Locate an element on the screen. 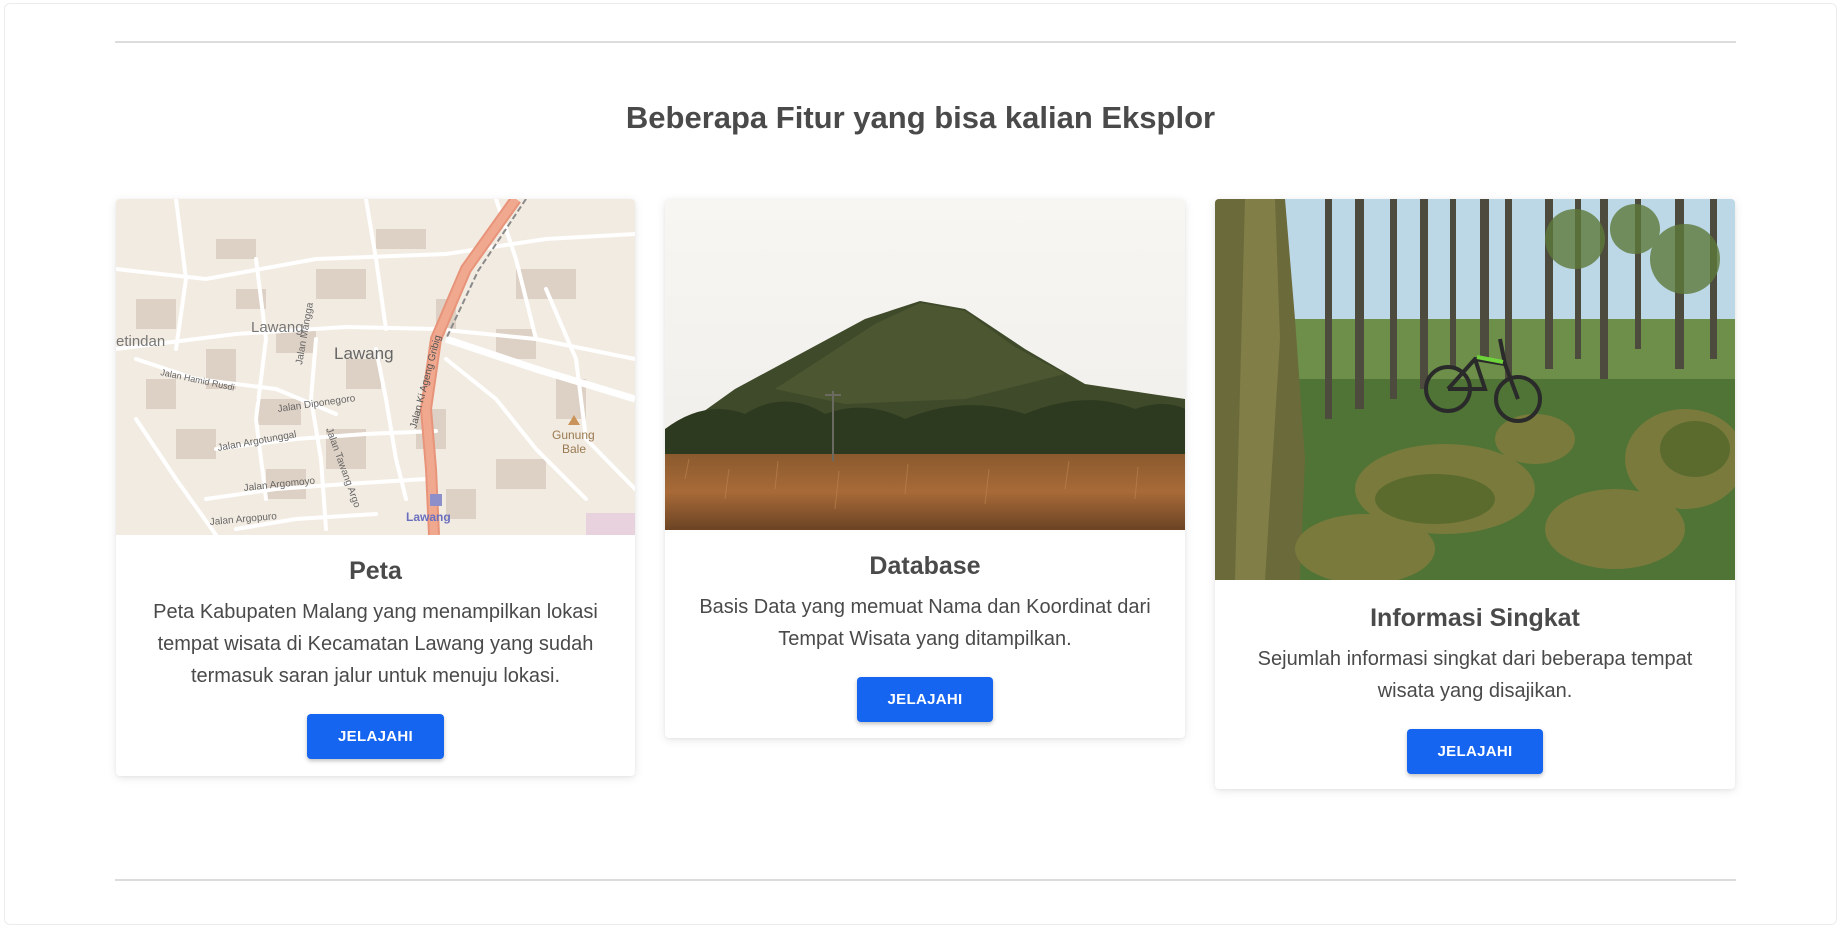  mountain-image is located at coordinates (925, 364).